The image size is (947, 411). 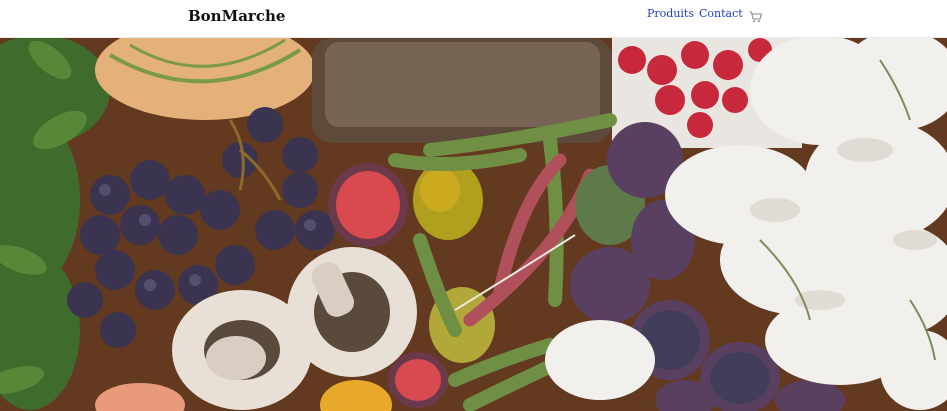 I want to click on nav-link-produits: Produits, so click(x=670, y=13).